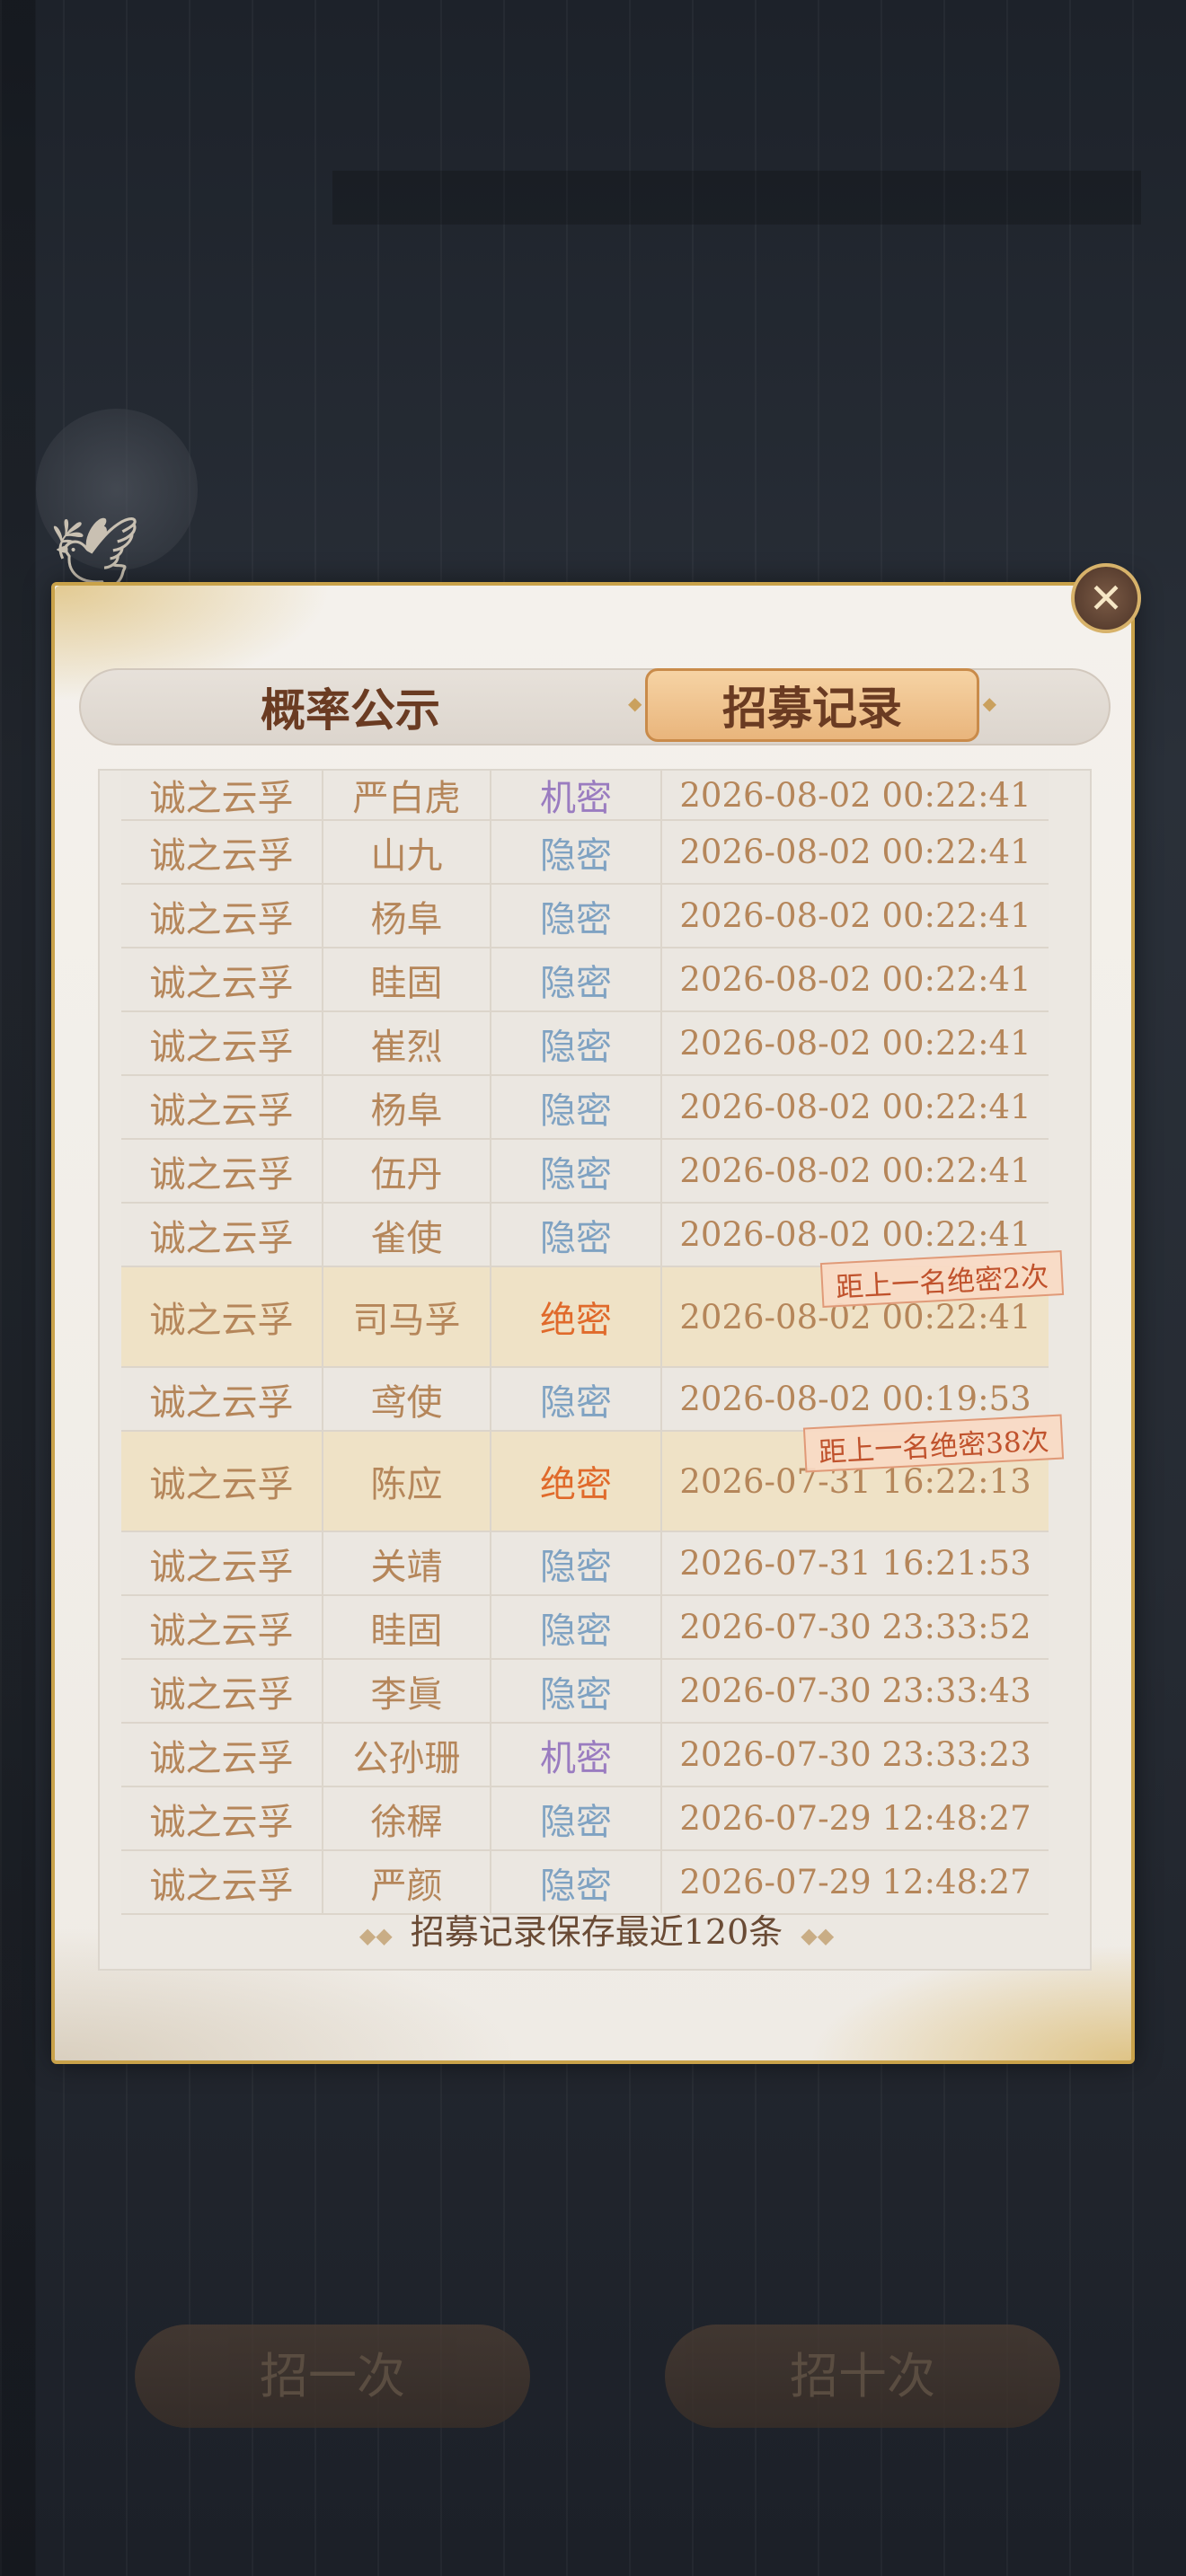 The image size is (1186, 2576). Describe the element at coordinates (407, 795) in the screenshot. I see `name-cell: 严白虎` at that location.